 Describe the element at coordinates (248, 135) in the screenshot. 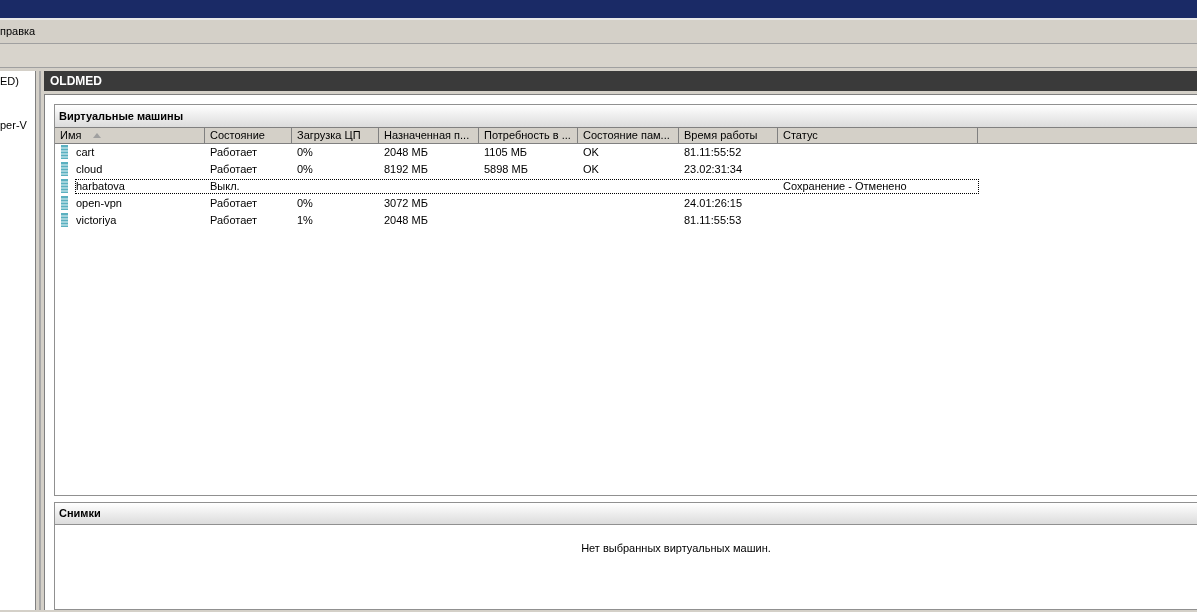

I see `column-header: Состояние` at that location.